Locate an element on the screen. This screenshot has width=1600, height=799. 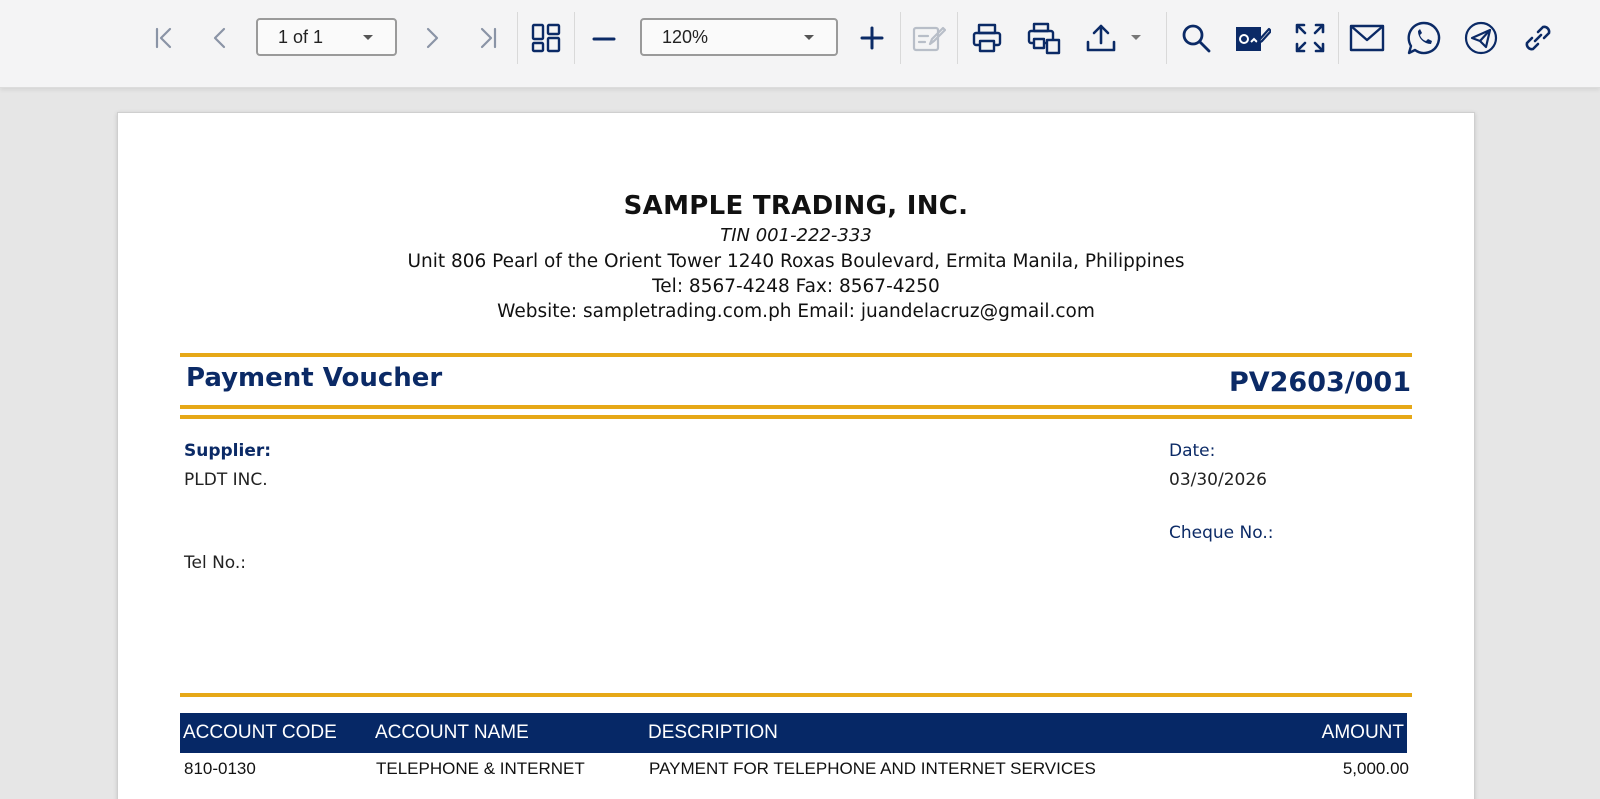
page-indicator: 1 of 1 is located at coordinates (301, 36).